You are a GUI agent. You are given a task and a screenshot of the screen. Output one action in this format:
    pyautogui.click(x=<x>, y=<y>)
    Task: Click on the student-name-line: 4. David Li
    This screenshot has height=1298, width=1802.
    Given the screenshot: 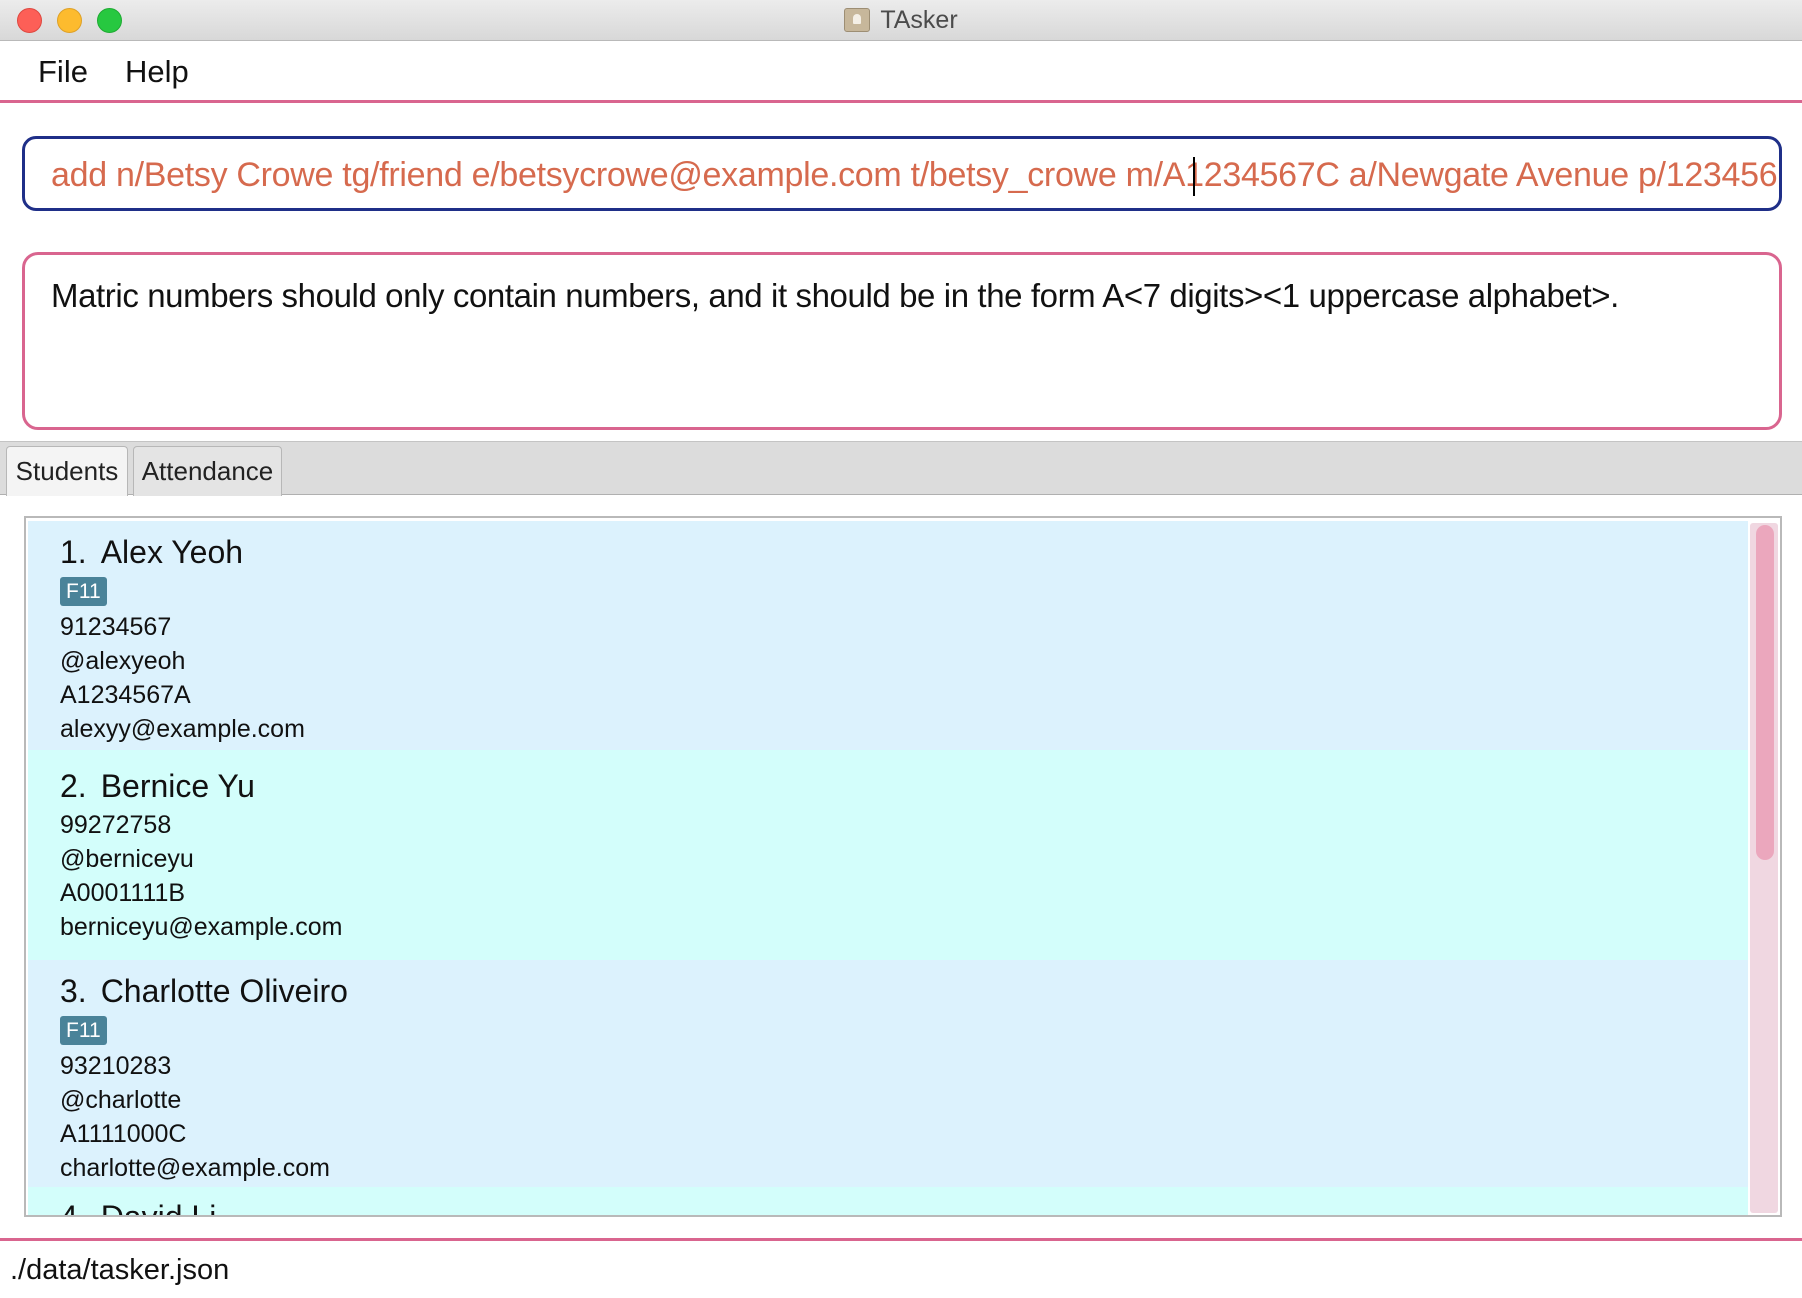 What is the action you would take?
    pyautogui.click(x=904, y=1208)
    